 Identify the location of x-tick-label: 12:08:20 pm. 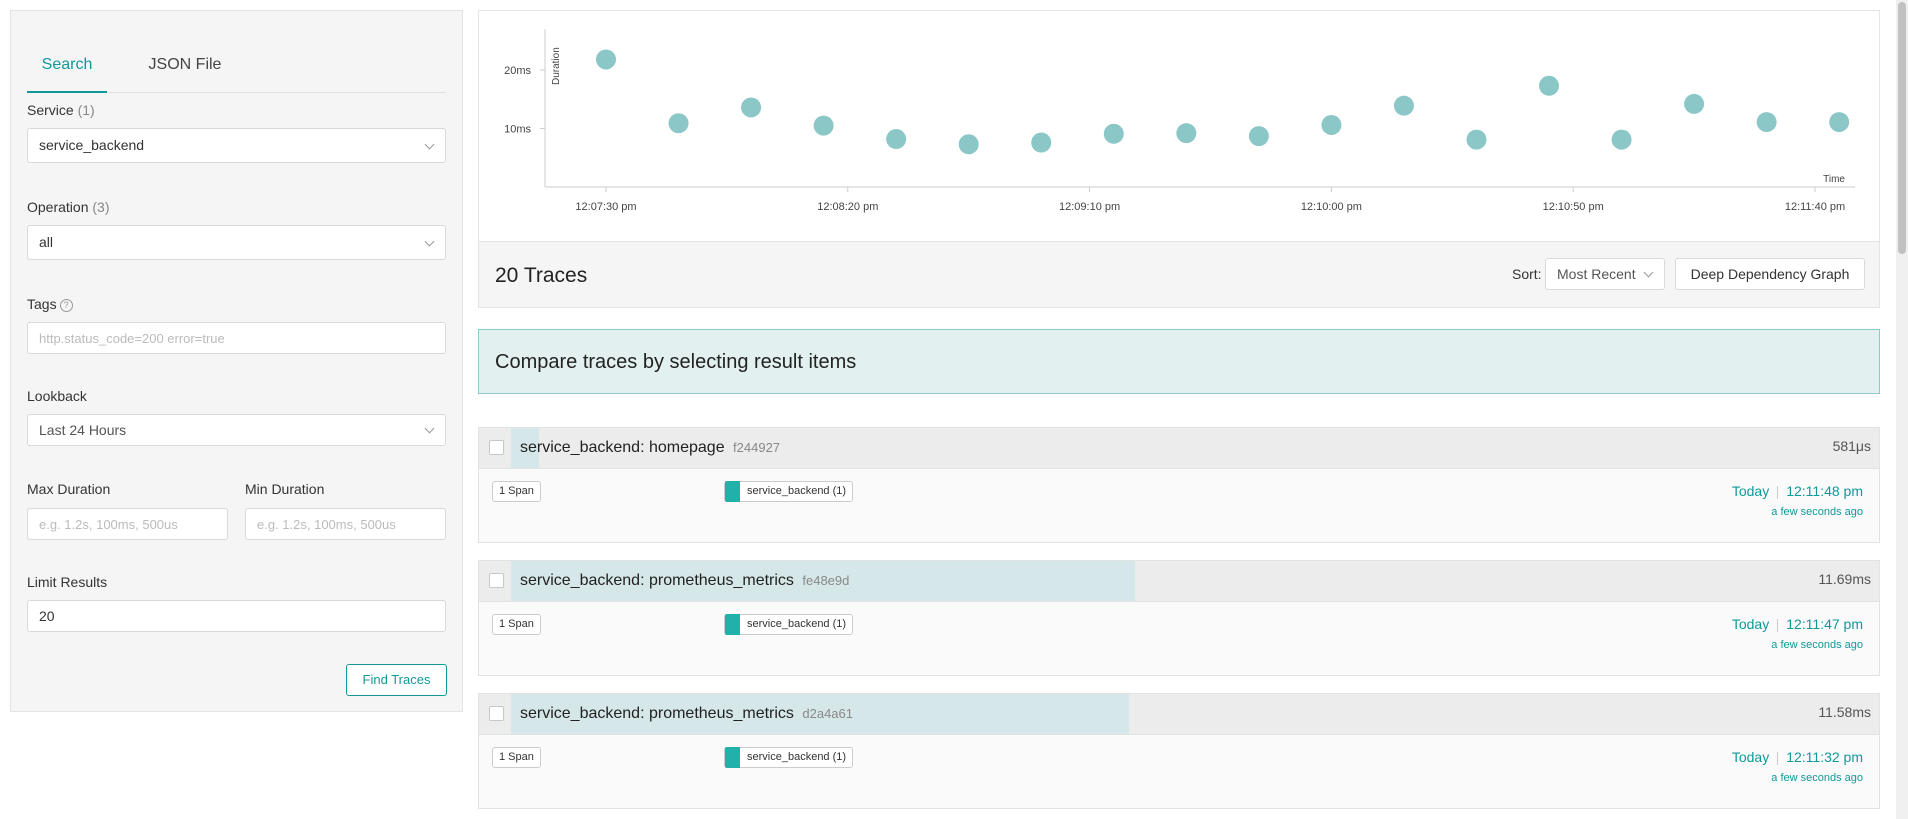
(847, 207).